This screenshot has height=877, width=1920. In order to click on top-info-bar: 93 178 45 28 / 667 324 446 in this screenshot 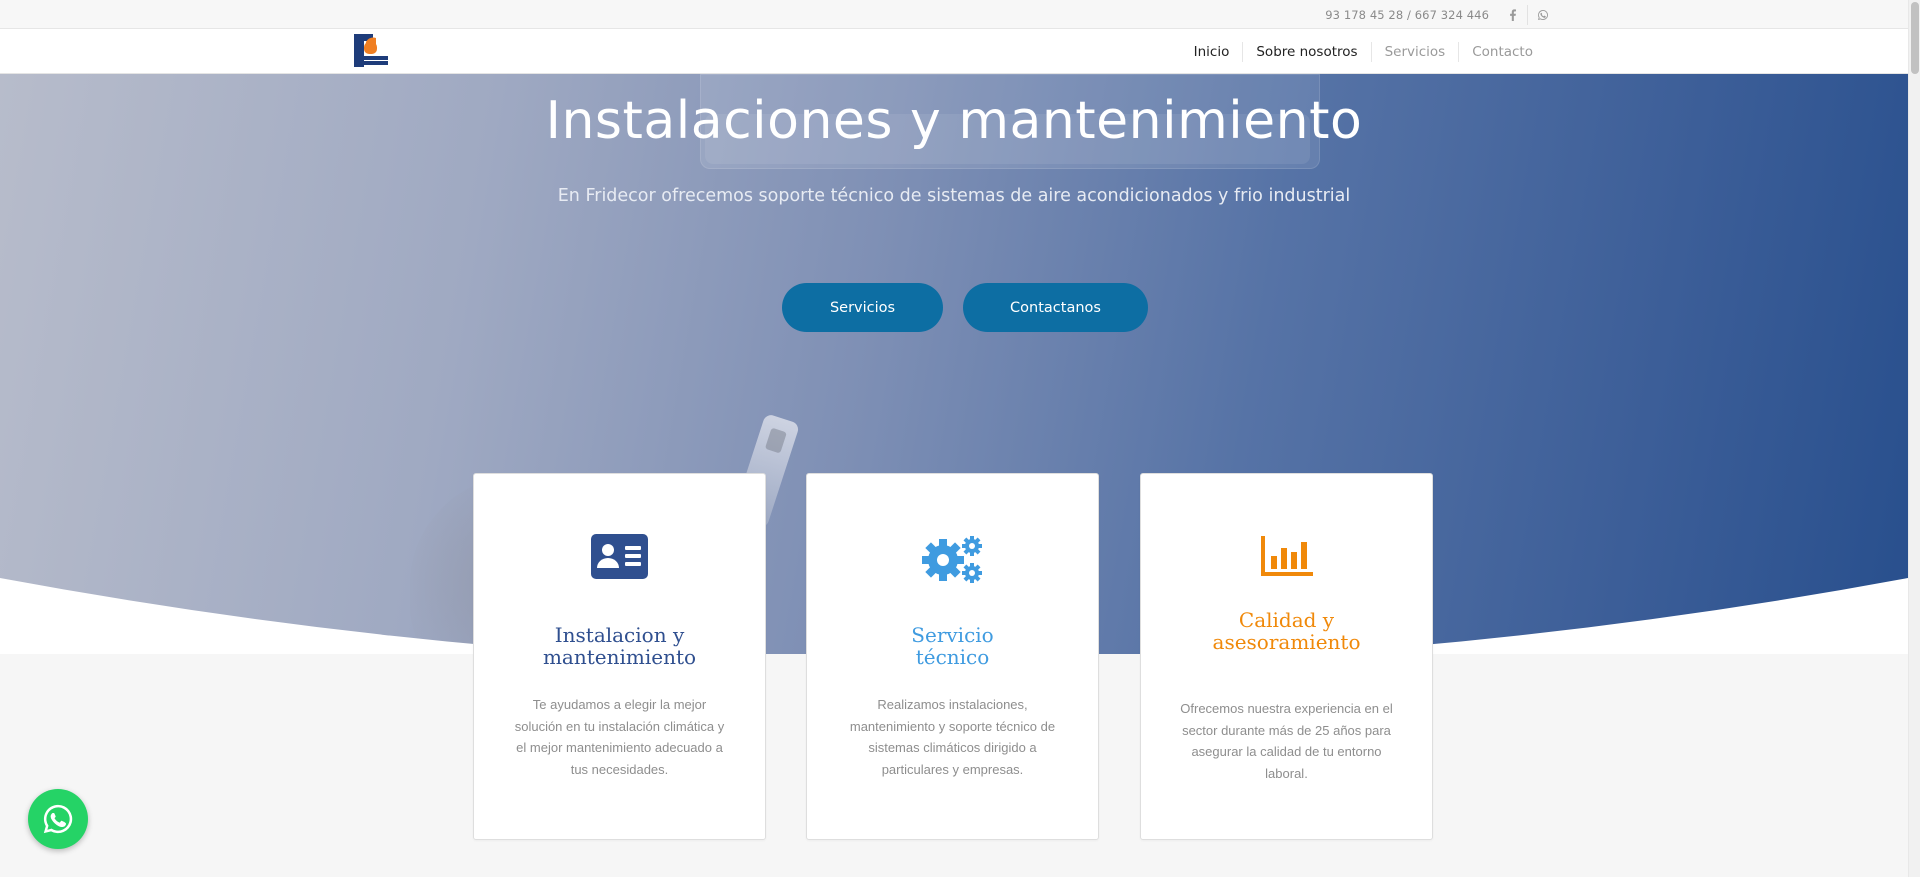, I will do `click(954, 14)`.